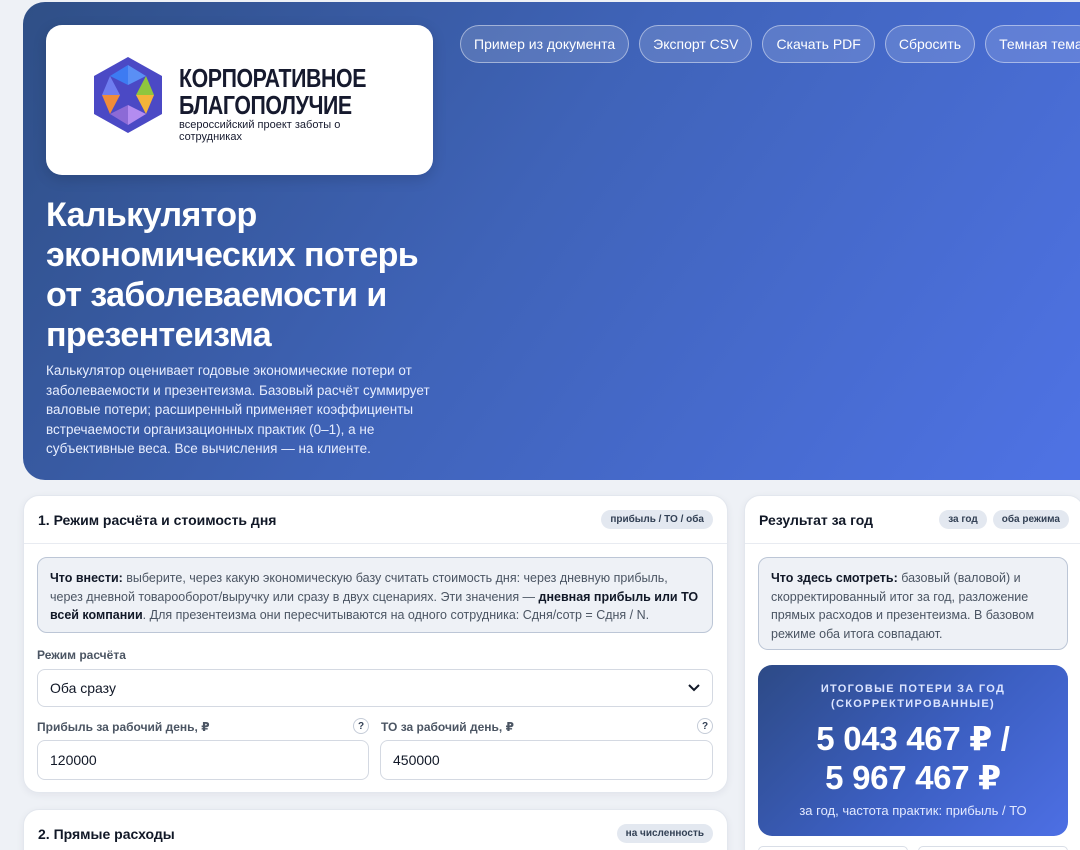 Image resolution: width=1080 pixels, height=850 pixels. I want to click on dark-theme-button: Темная тема, so click(1032, 44).